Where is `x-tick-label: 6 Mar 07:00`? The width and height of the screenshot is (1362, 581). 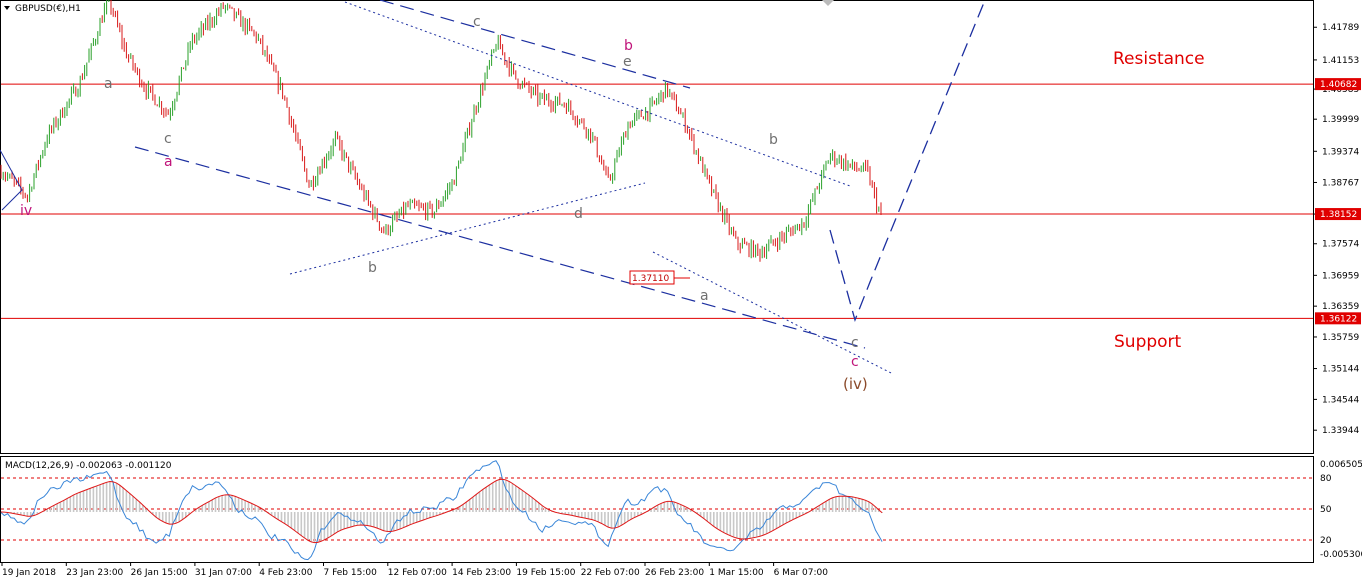 x-tick-label: 6 Mar 07:00 is located at coordinates (801, 573).